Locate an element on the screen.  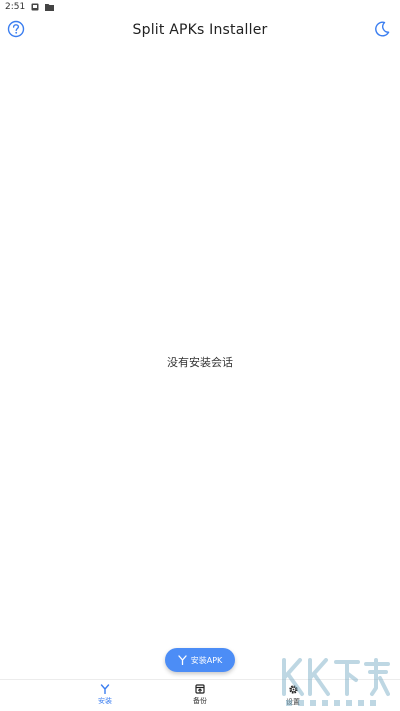
moon-icon is located at coordinates (382, 29).